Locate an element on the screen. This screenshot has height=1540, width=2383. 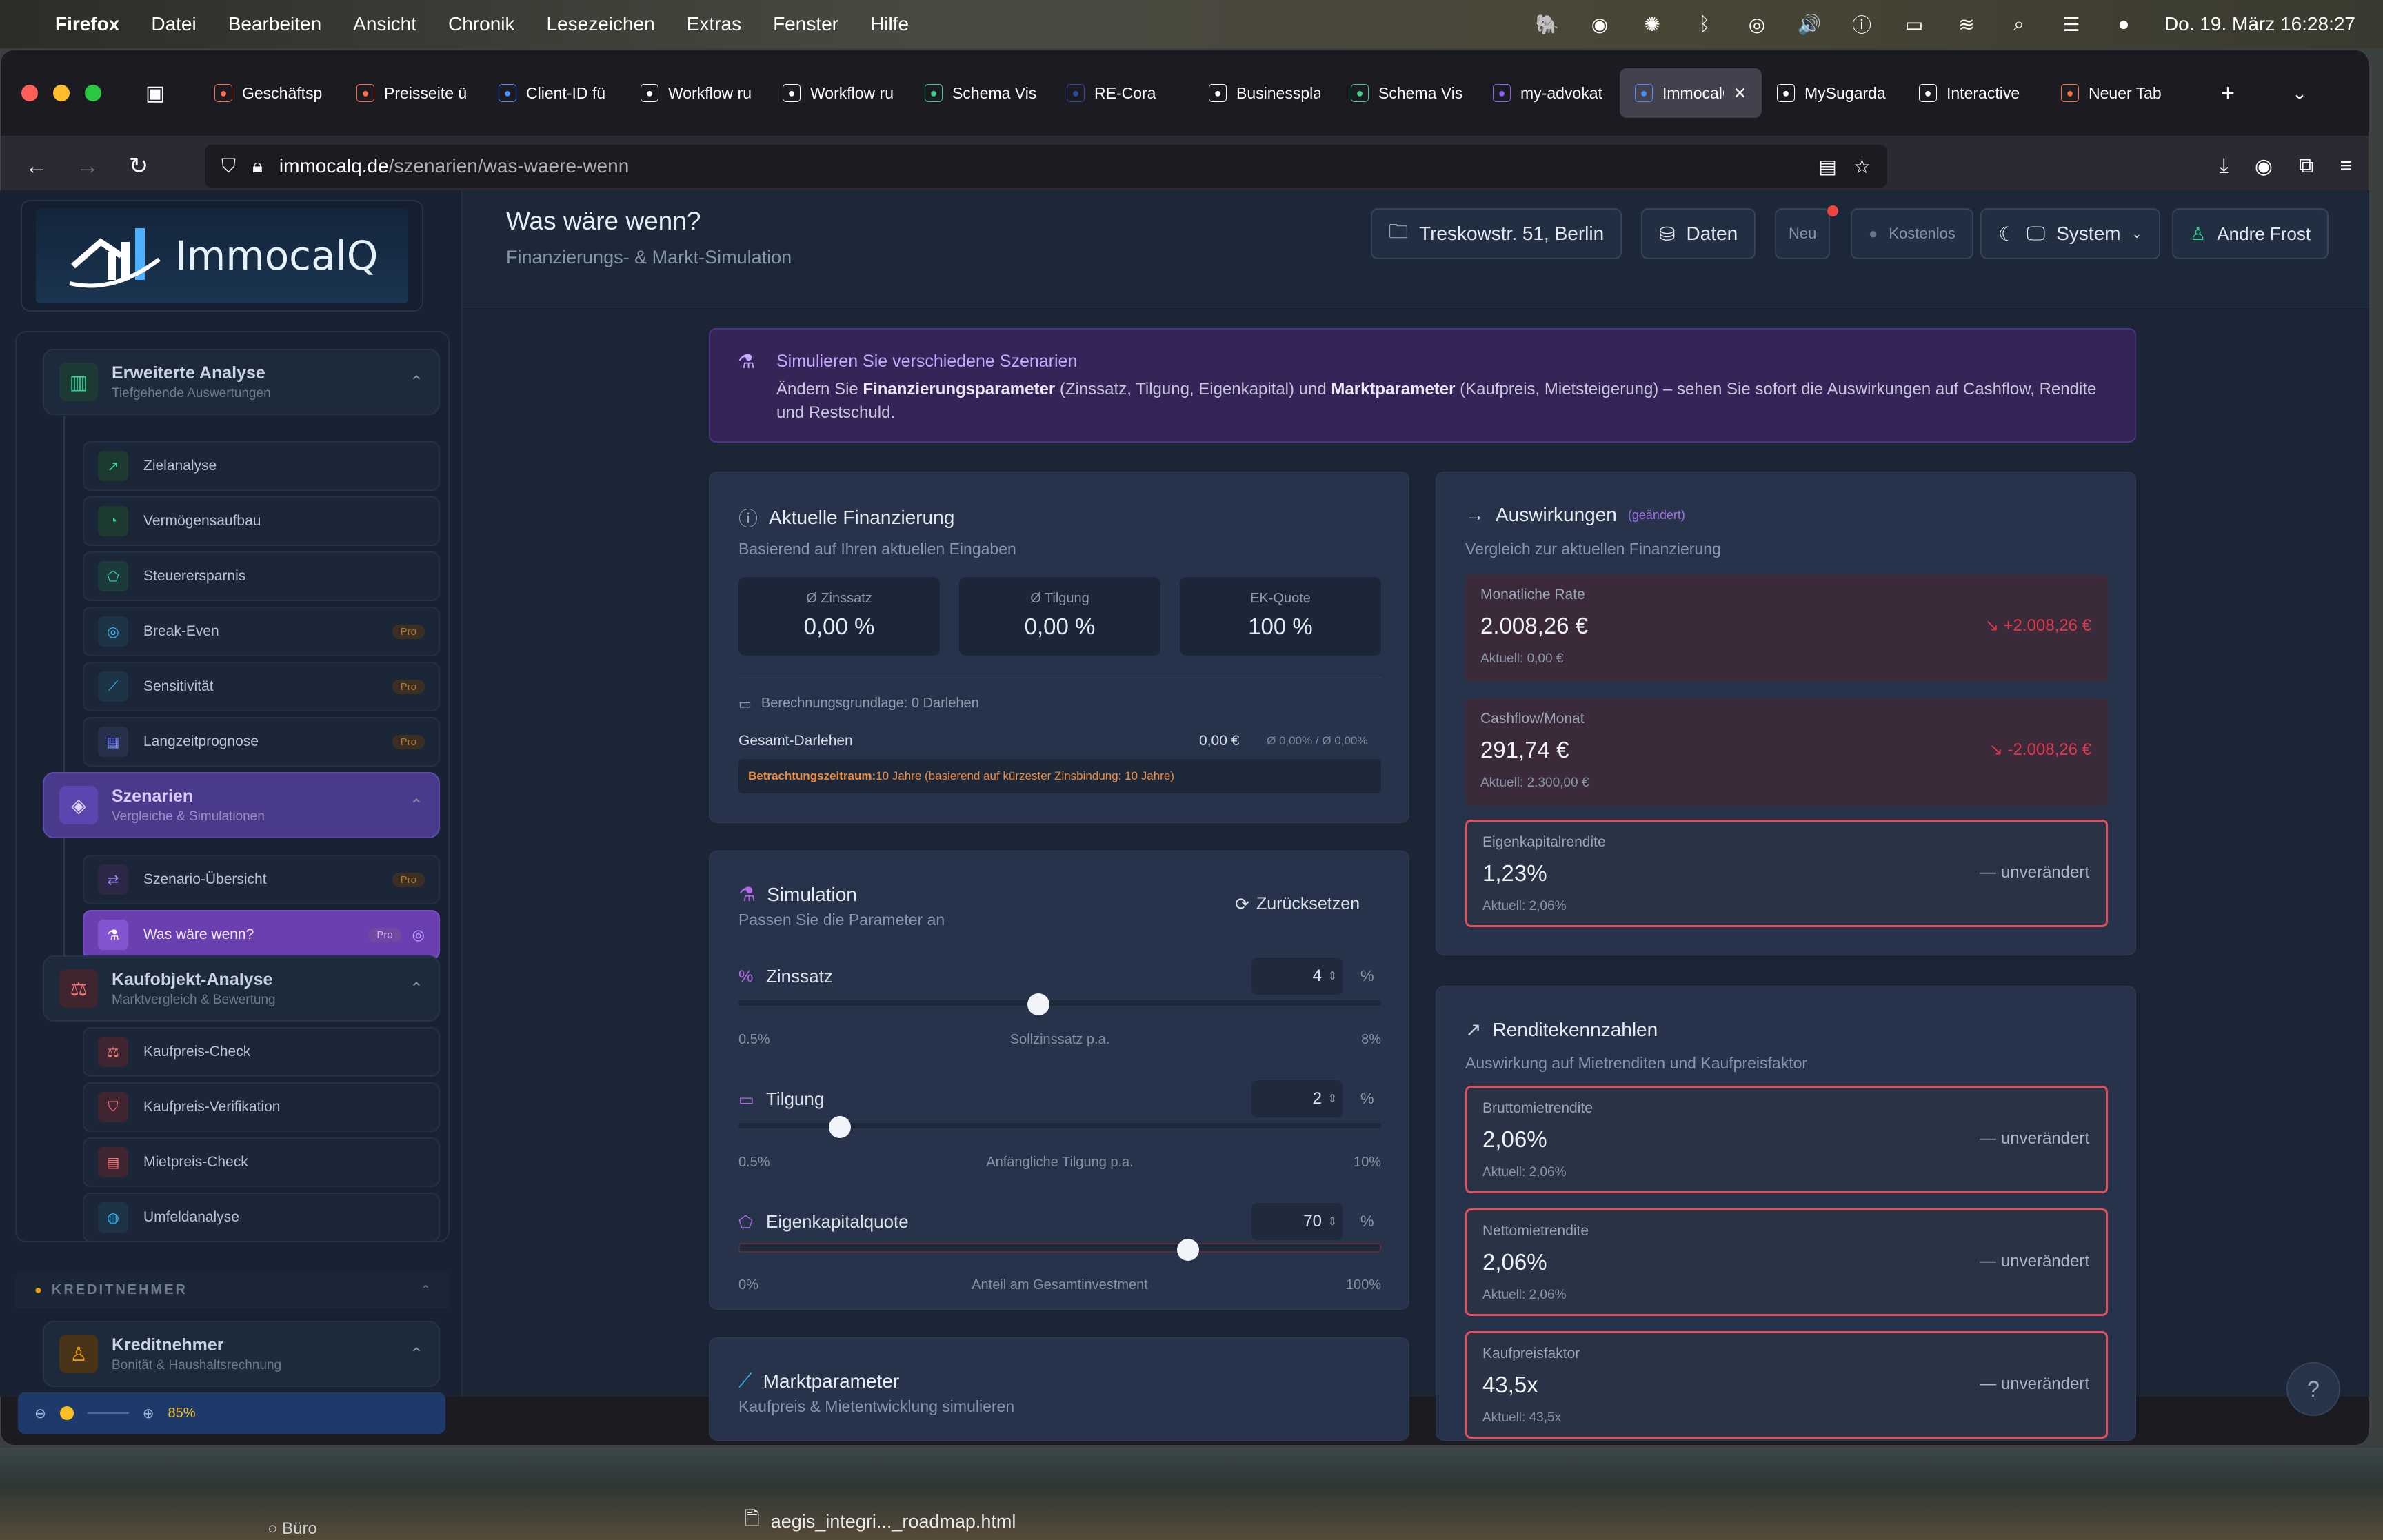
tracking-shield-icon: ⛉ is located at coordinates (228, 167).